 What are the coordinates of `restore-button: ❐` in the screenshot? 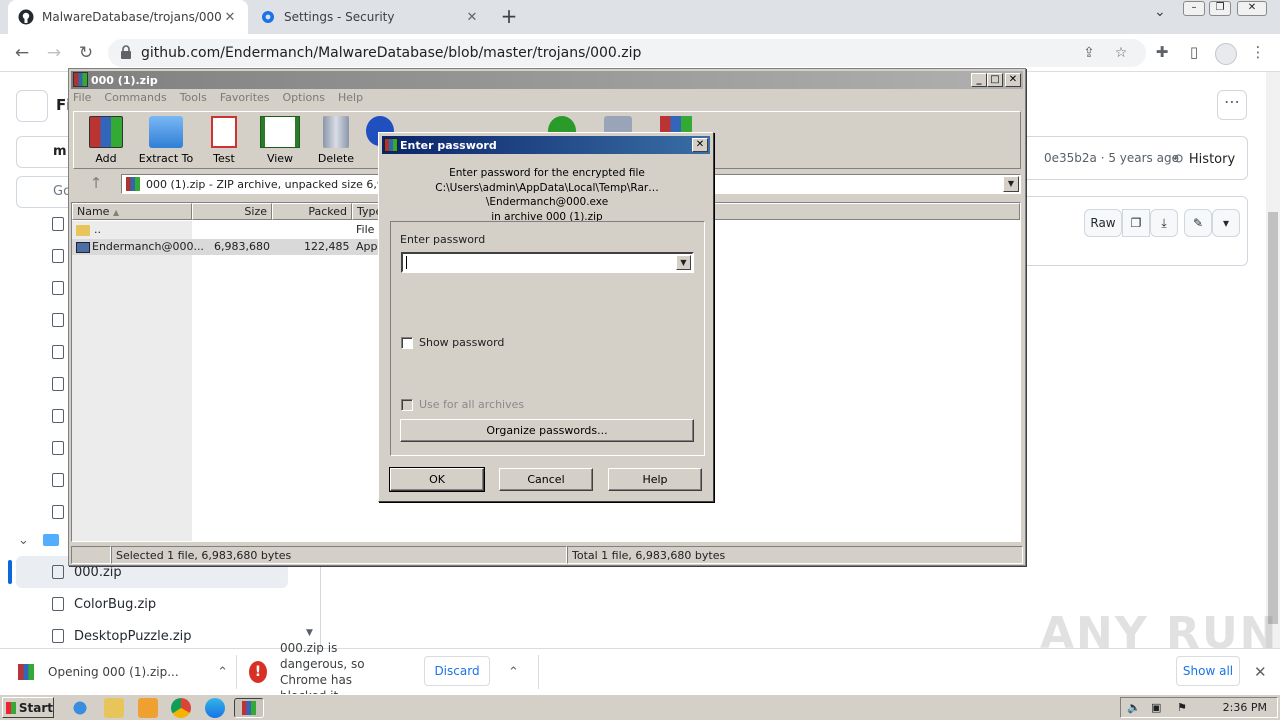 It's located at (1220, 8).